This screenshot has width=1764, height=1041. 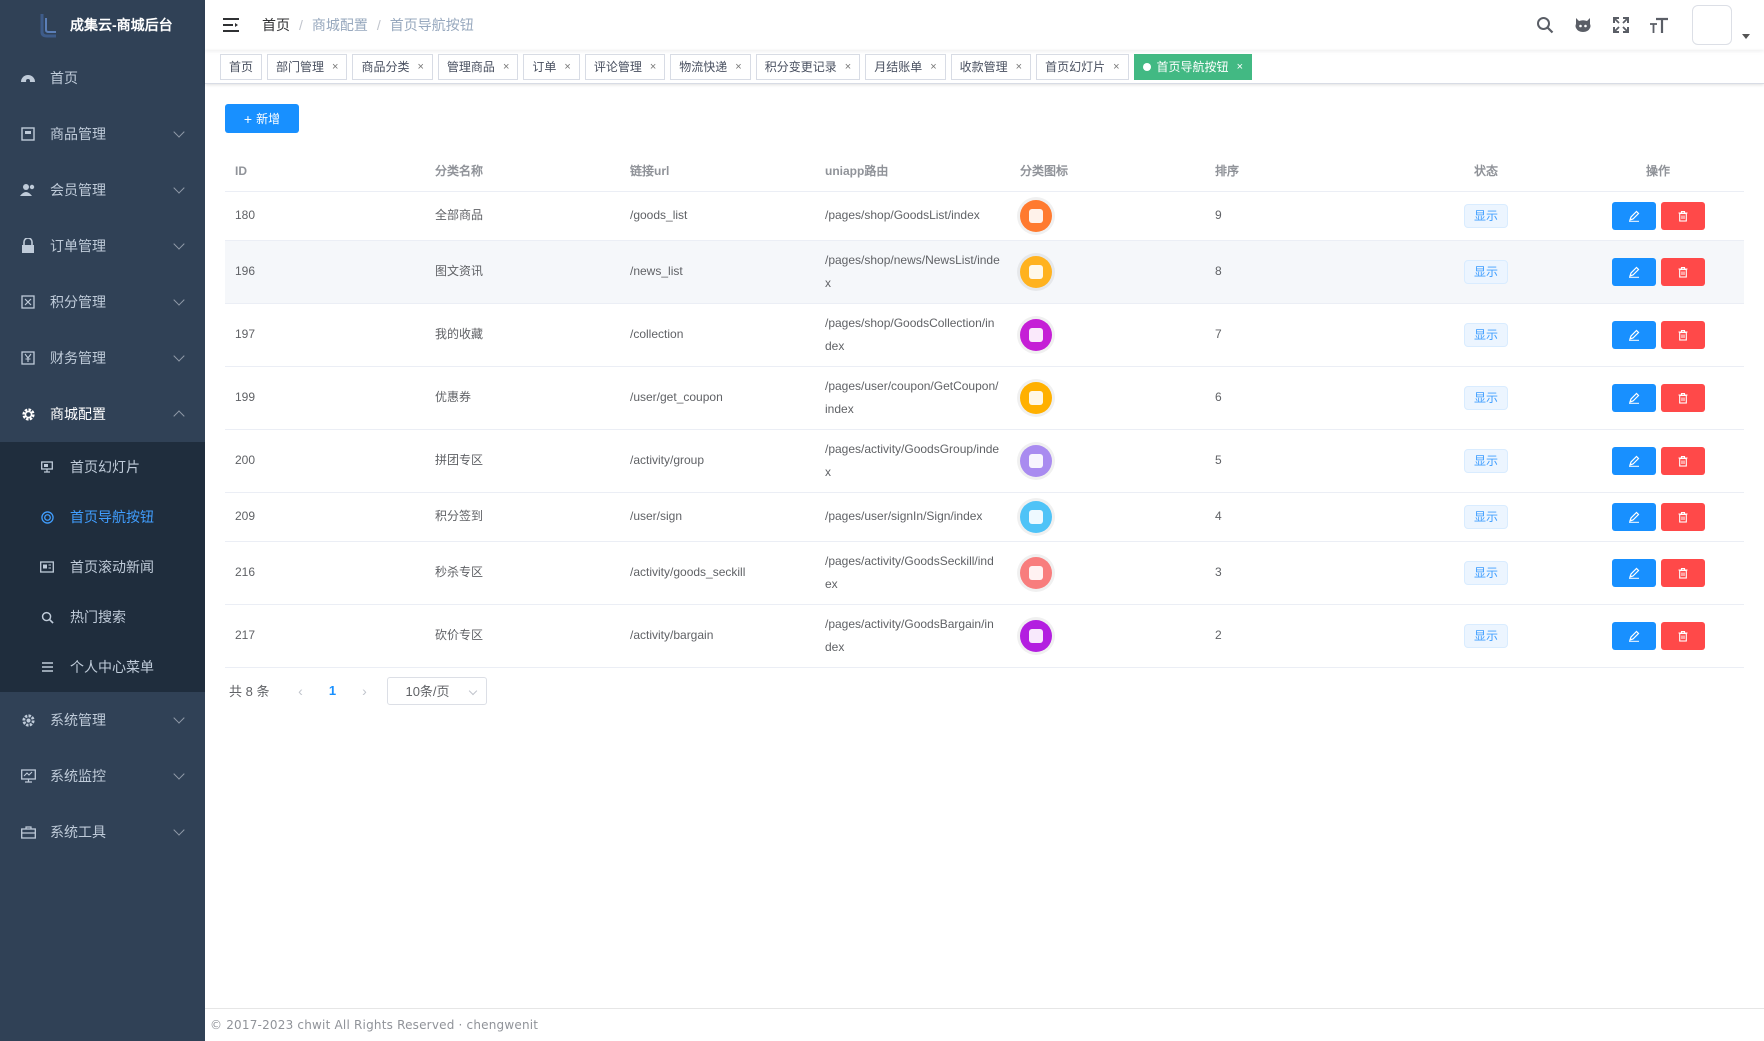 I want to click on sidebar-item-orders: 订单管理, so click(x=102, y=246).